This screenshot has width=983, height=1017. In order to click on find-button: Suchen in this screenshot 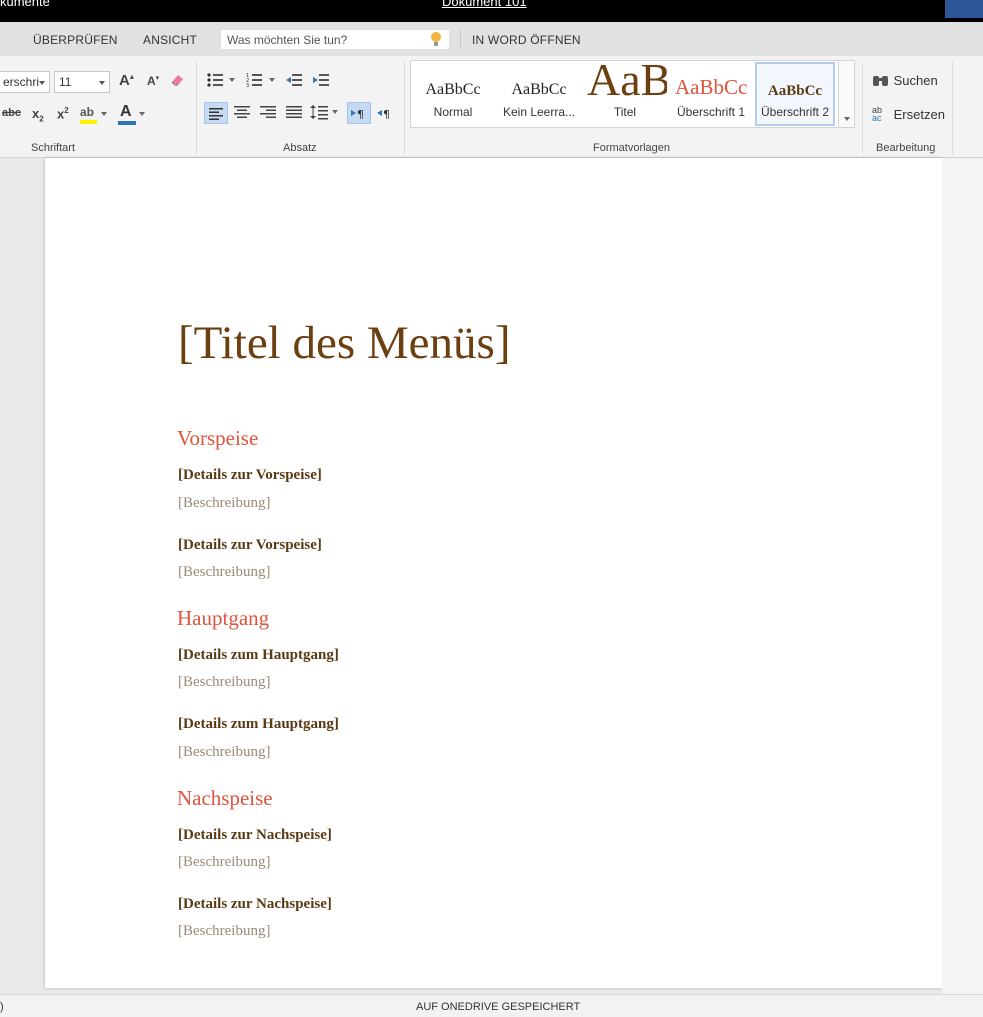, I will do `click(905, 80)`.